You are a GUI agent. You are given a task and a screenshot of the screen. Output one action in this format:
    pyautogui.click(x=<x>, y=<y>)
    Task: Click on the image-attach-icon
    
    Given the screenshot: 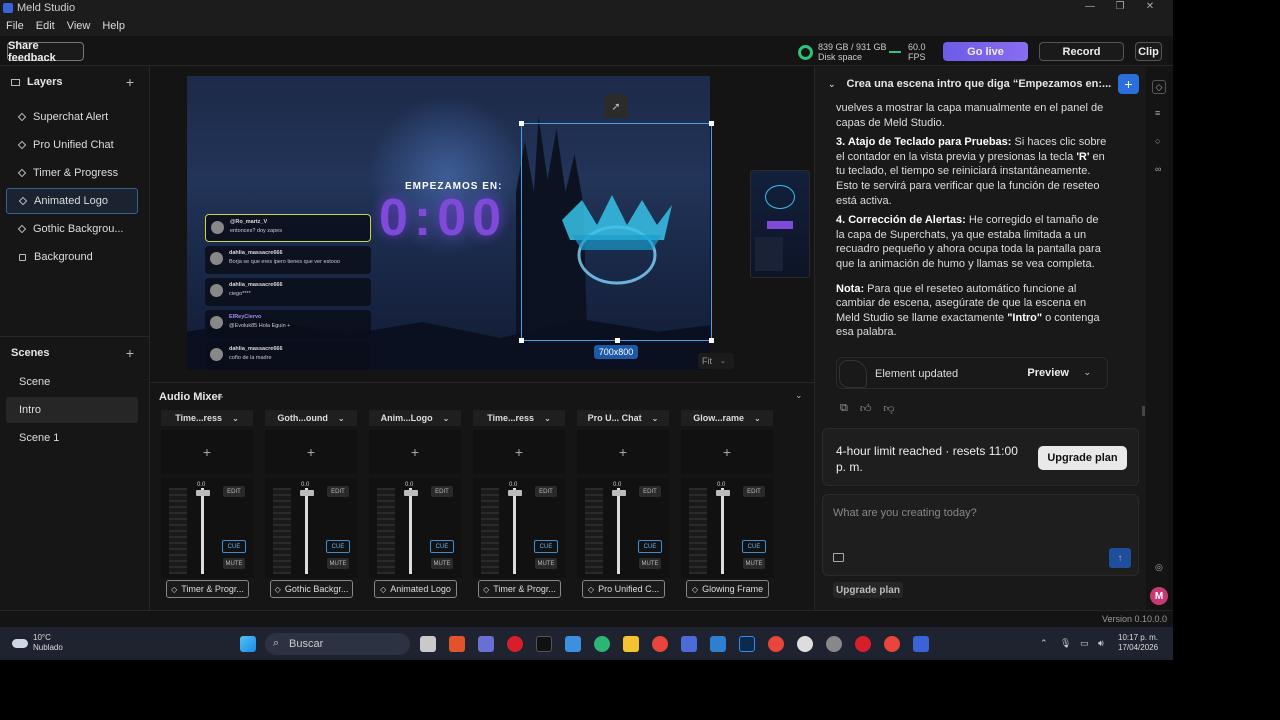 What is the action you would take?
    pyautogui.click(x=838, y=557)
    